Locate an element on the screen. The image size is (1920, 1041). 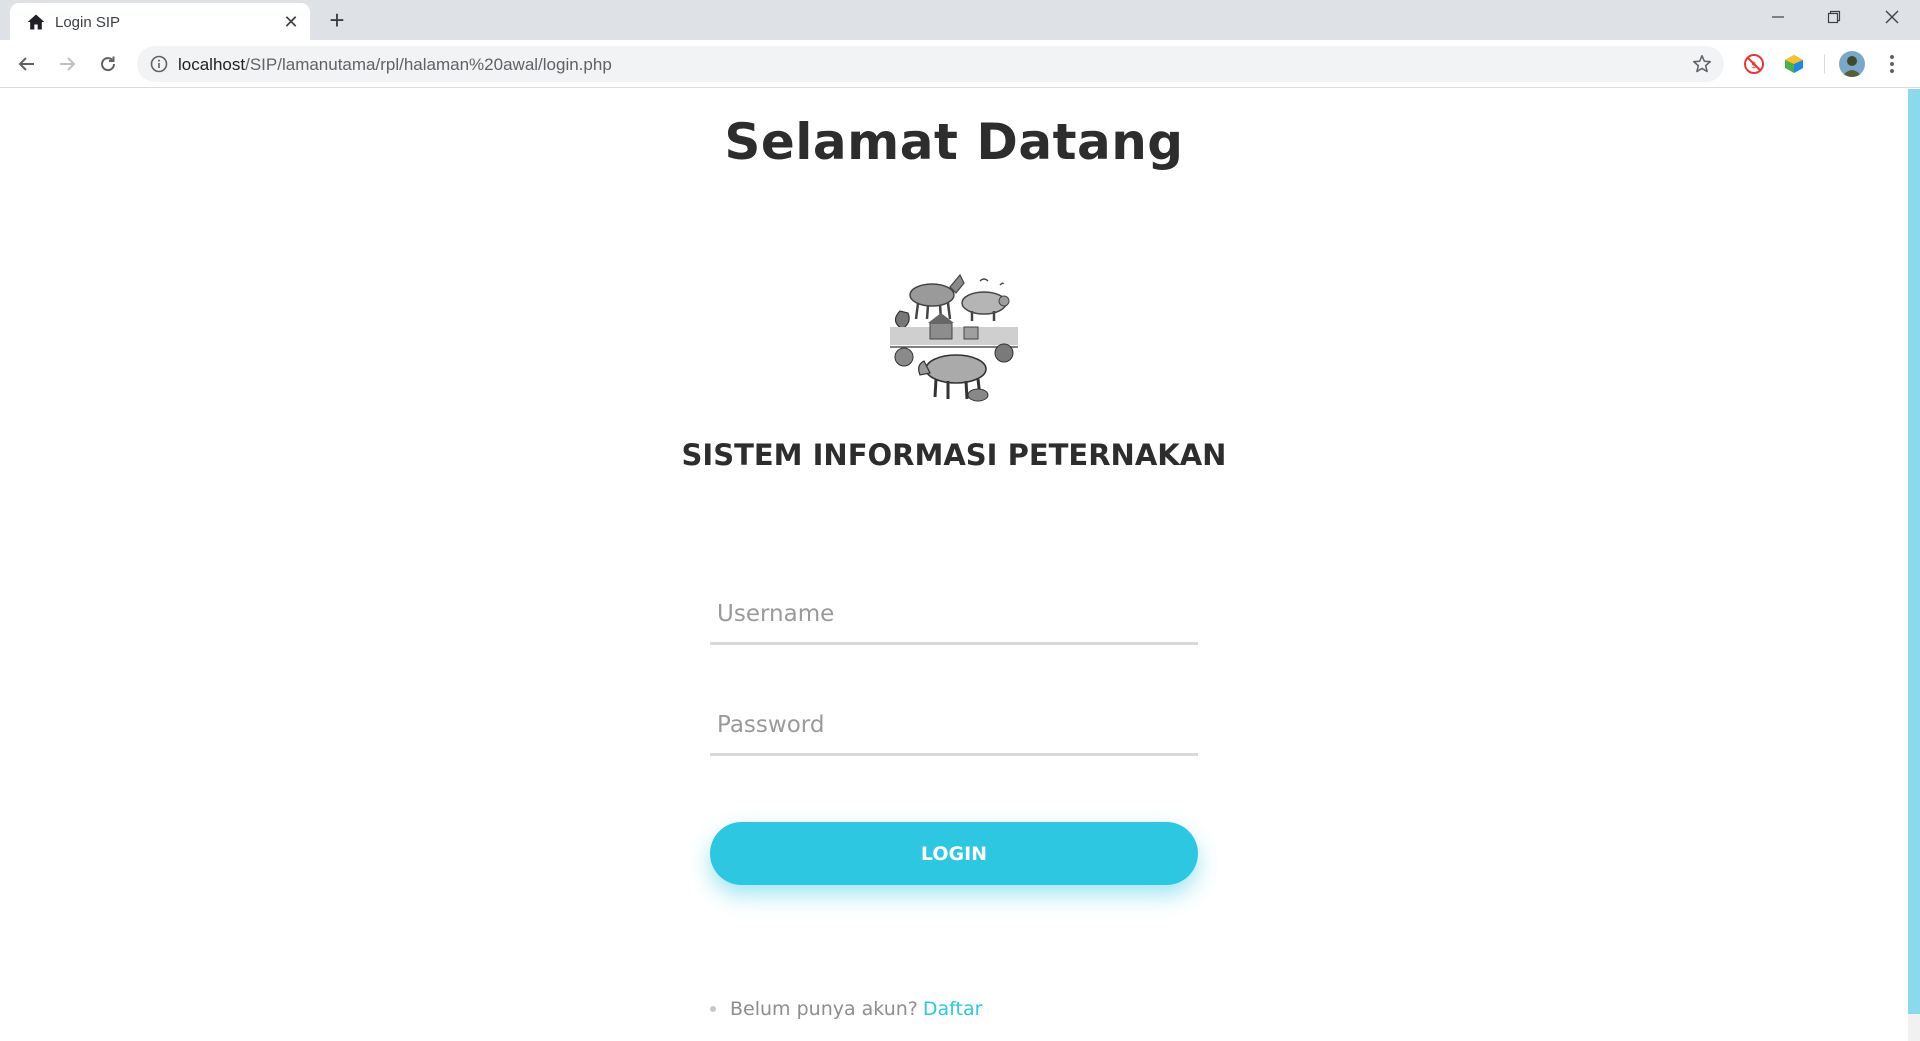
home-icon is located at coordinates (36, 22).